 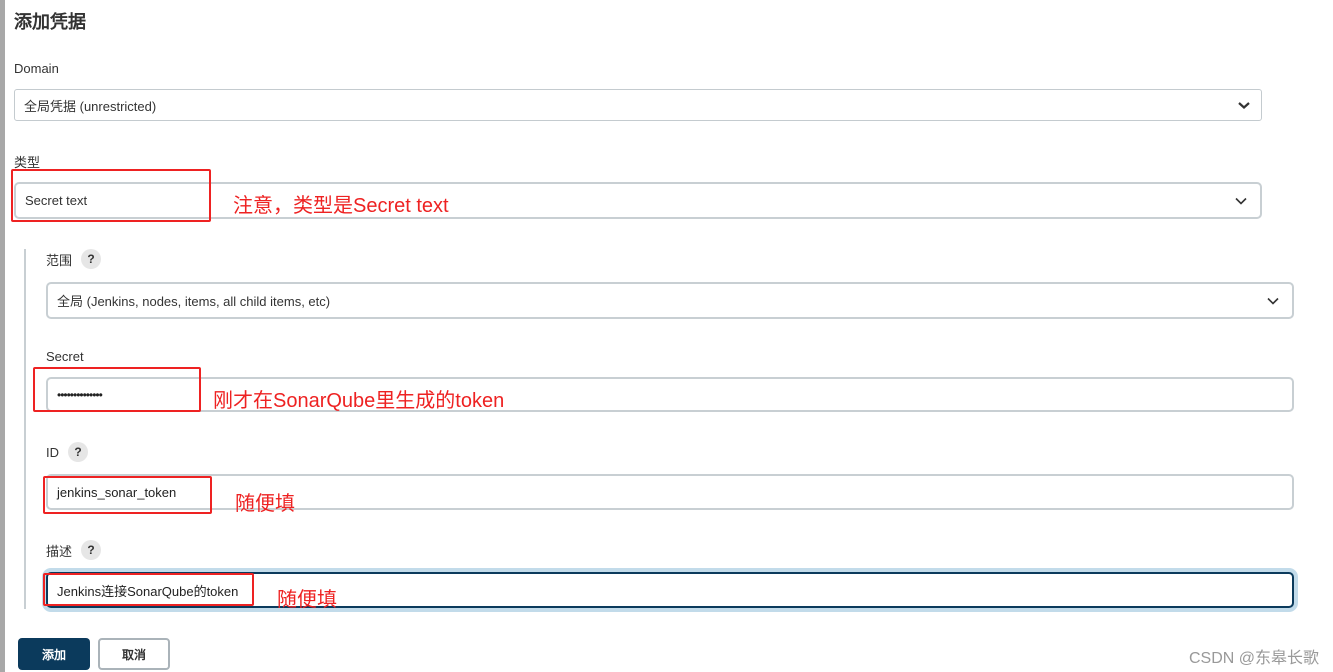 What do you see at coordinates (265, 504) in the screenshot?
I see `annotation-id-note: 随便填` at bounding box center [265, 504].